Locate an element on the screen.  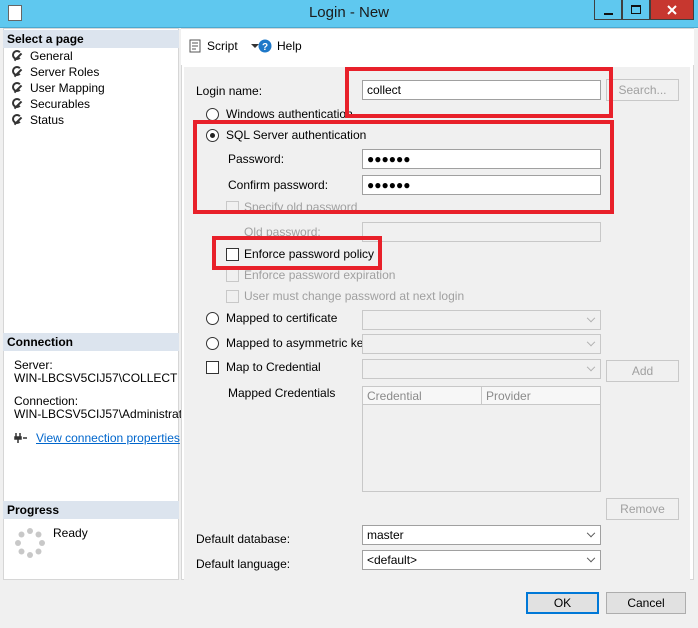
connection-value: WIN-LBCSV5CIJ57\Administrator is located at coordinates (103, 414).